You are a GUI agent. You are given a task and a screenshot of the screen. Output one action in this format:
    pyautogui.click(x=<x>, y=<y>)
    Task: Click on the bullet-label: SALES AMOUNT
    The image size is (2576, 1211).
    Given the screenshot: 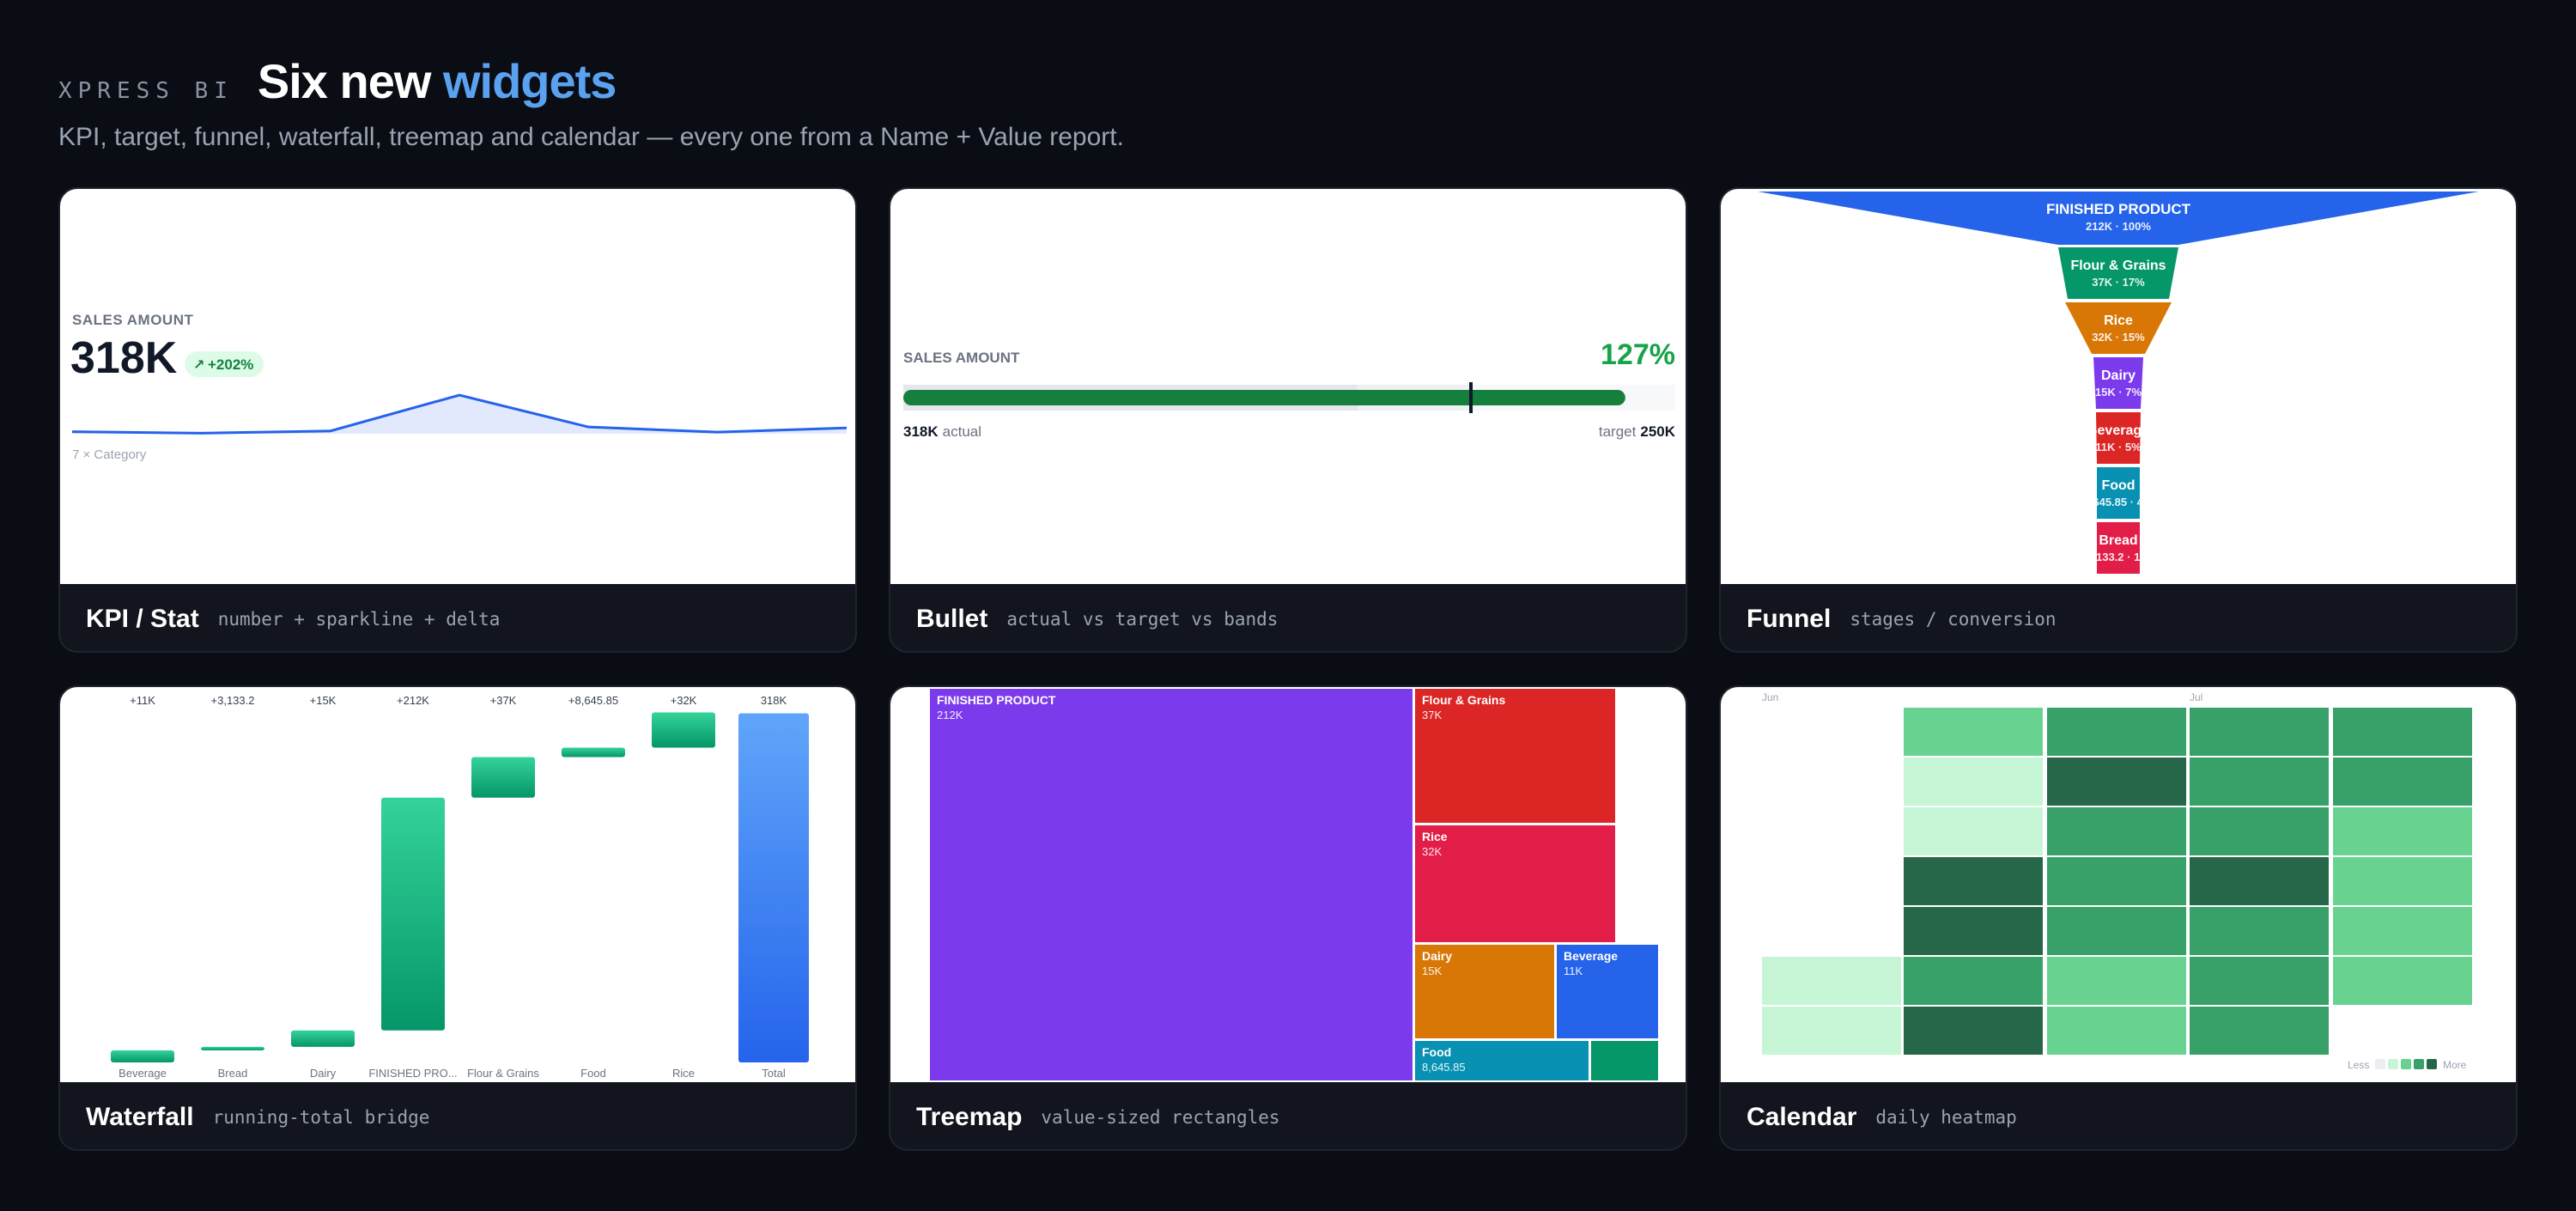 What is the action you would take?
    pyautogui.click(x=962, y=358)
    